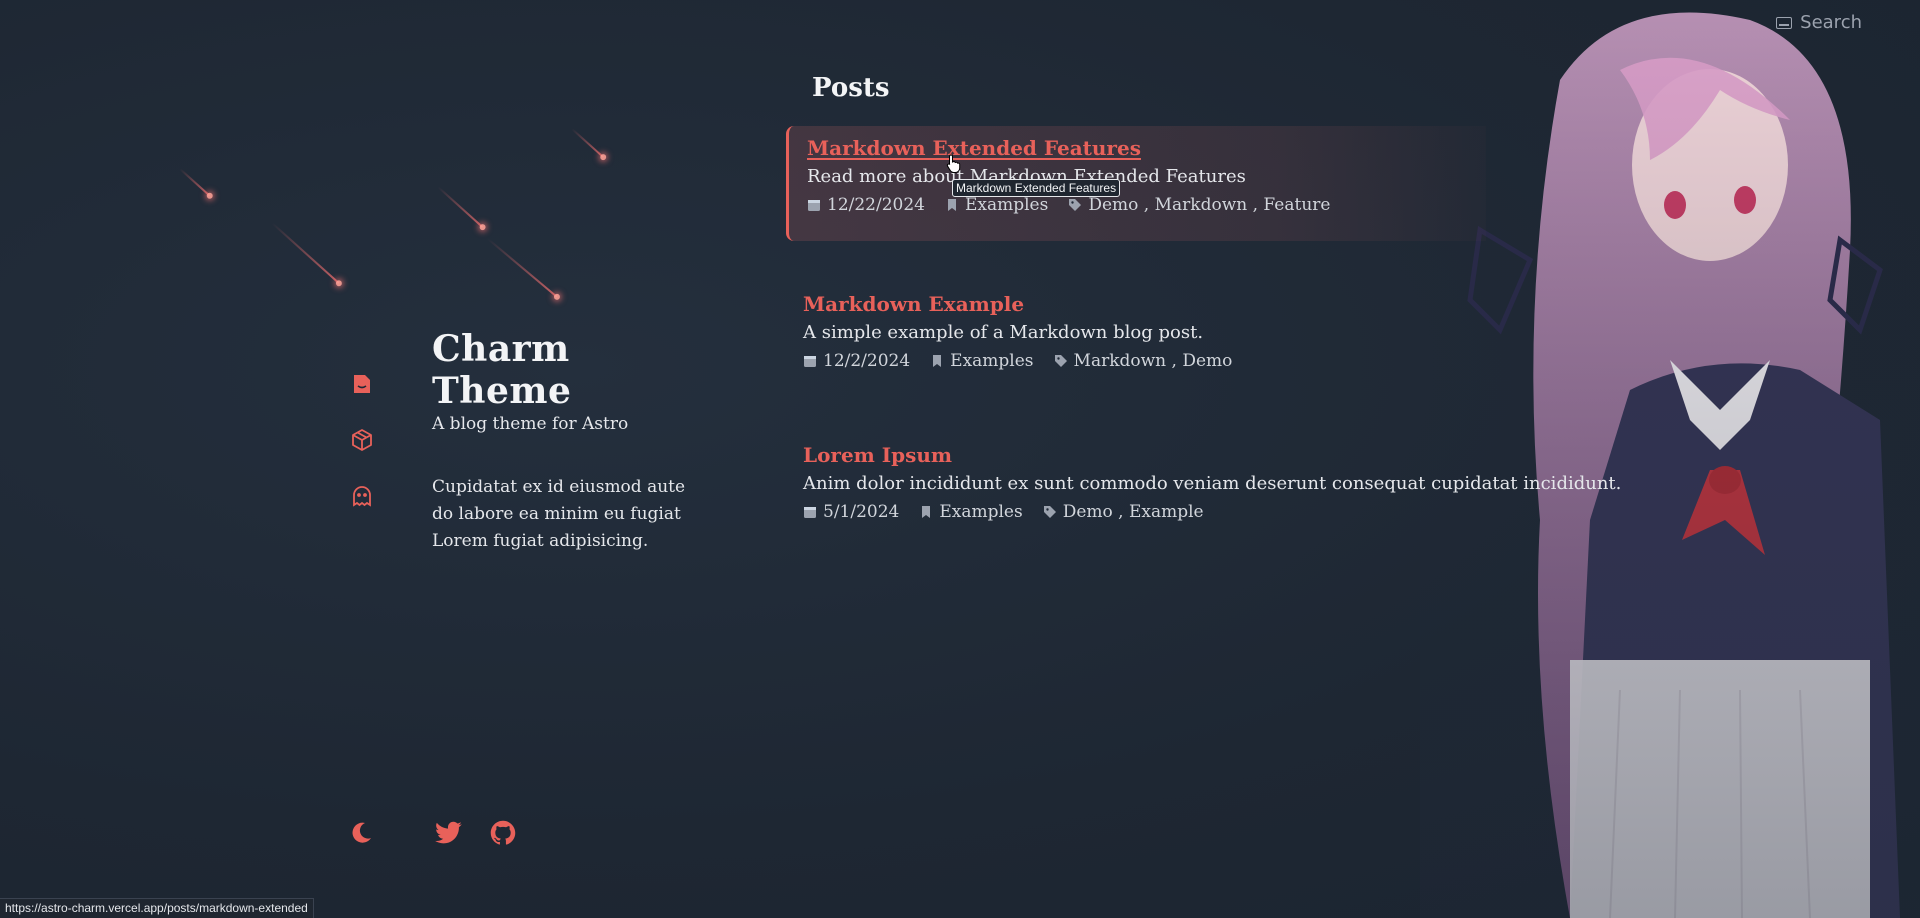 This screenshot has height=918, width=1920. I want to click on link-tooltip: Markdown Extended Features, so click(1036, 188).